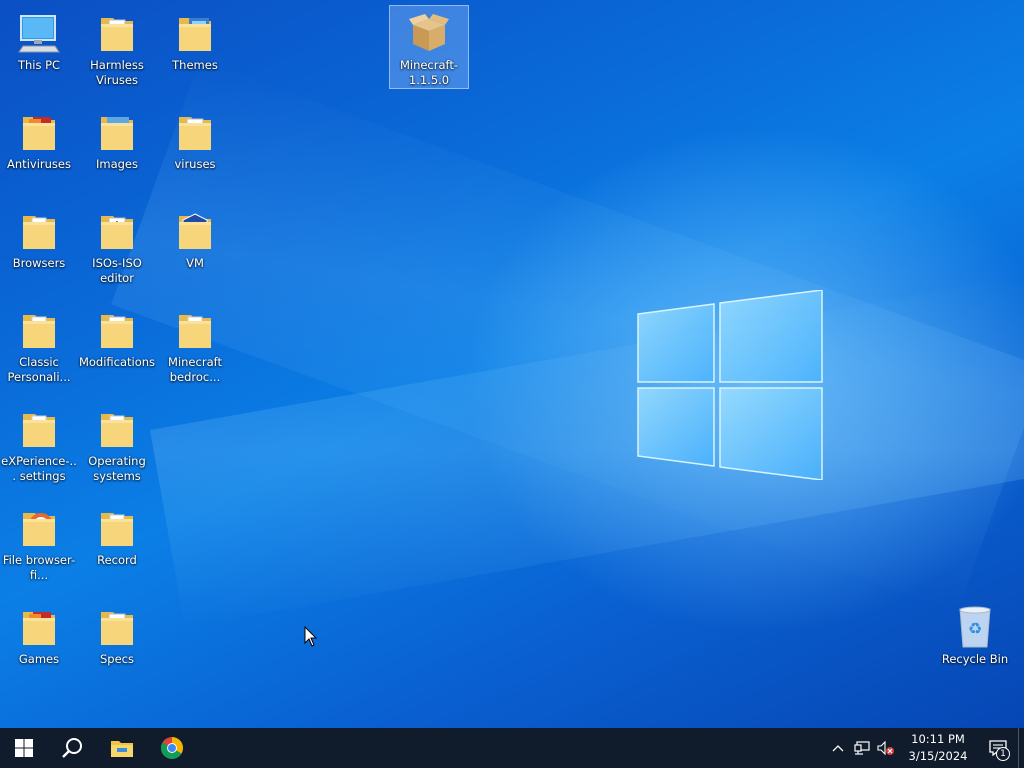  I want to click on desktop-icon-isos: ISOs-ISO editor, so click(117, 245).